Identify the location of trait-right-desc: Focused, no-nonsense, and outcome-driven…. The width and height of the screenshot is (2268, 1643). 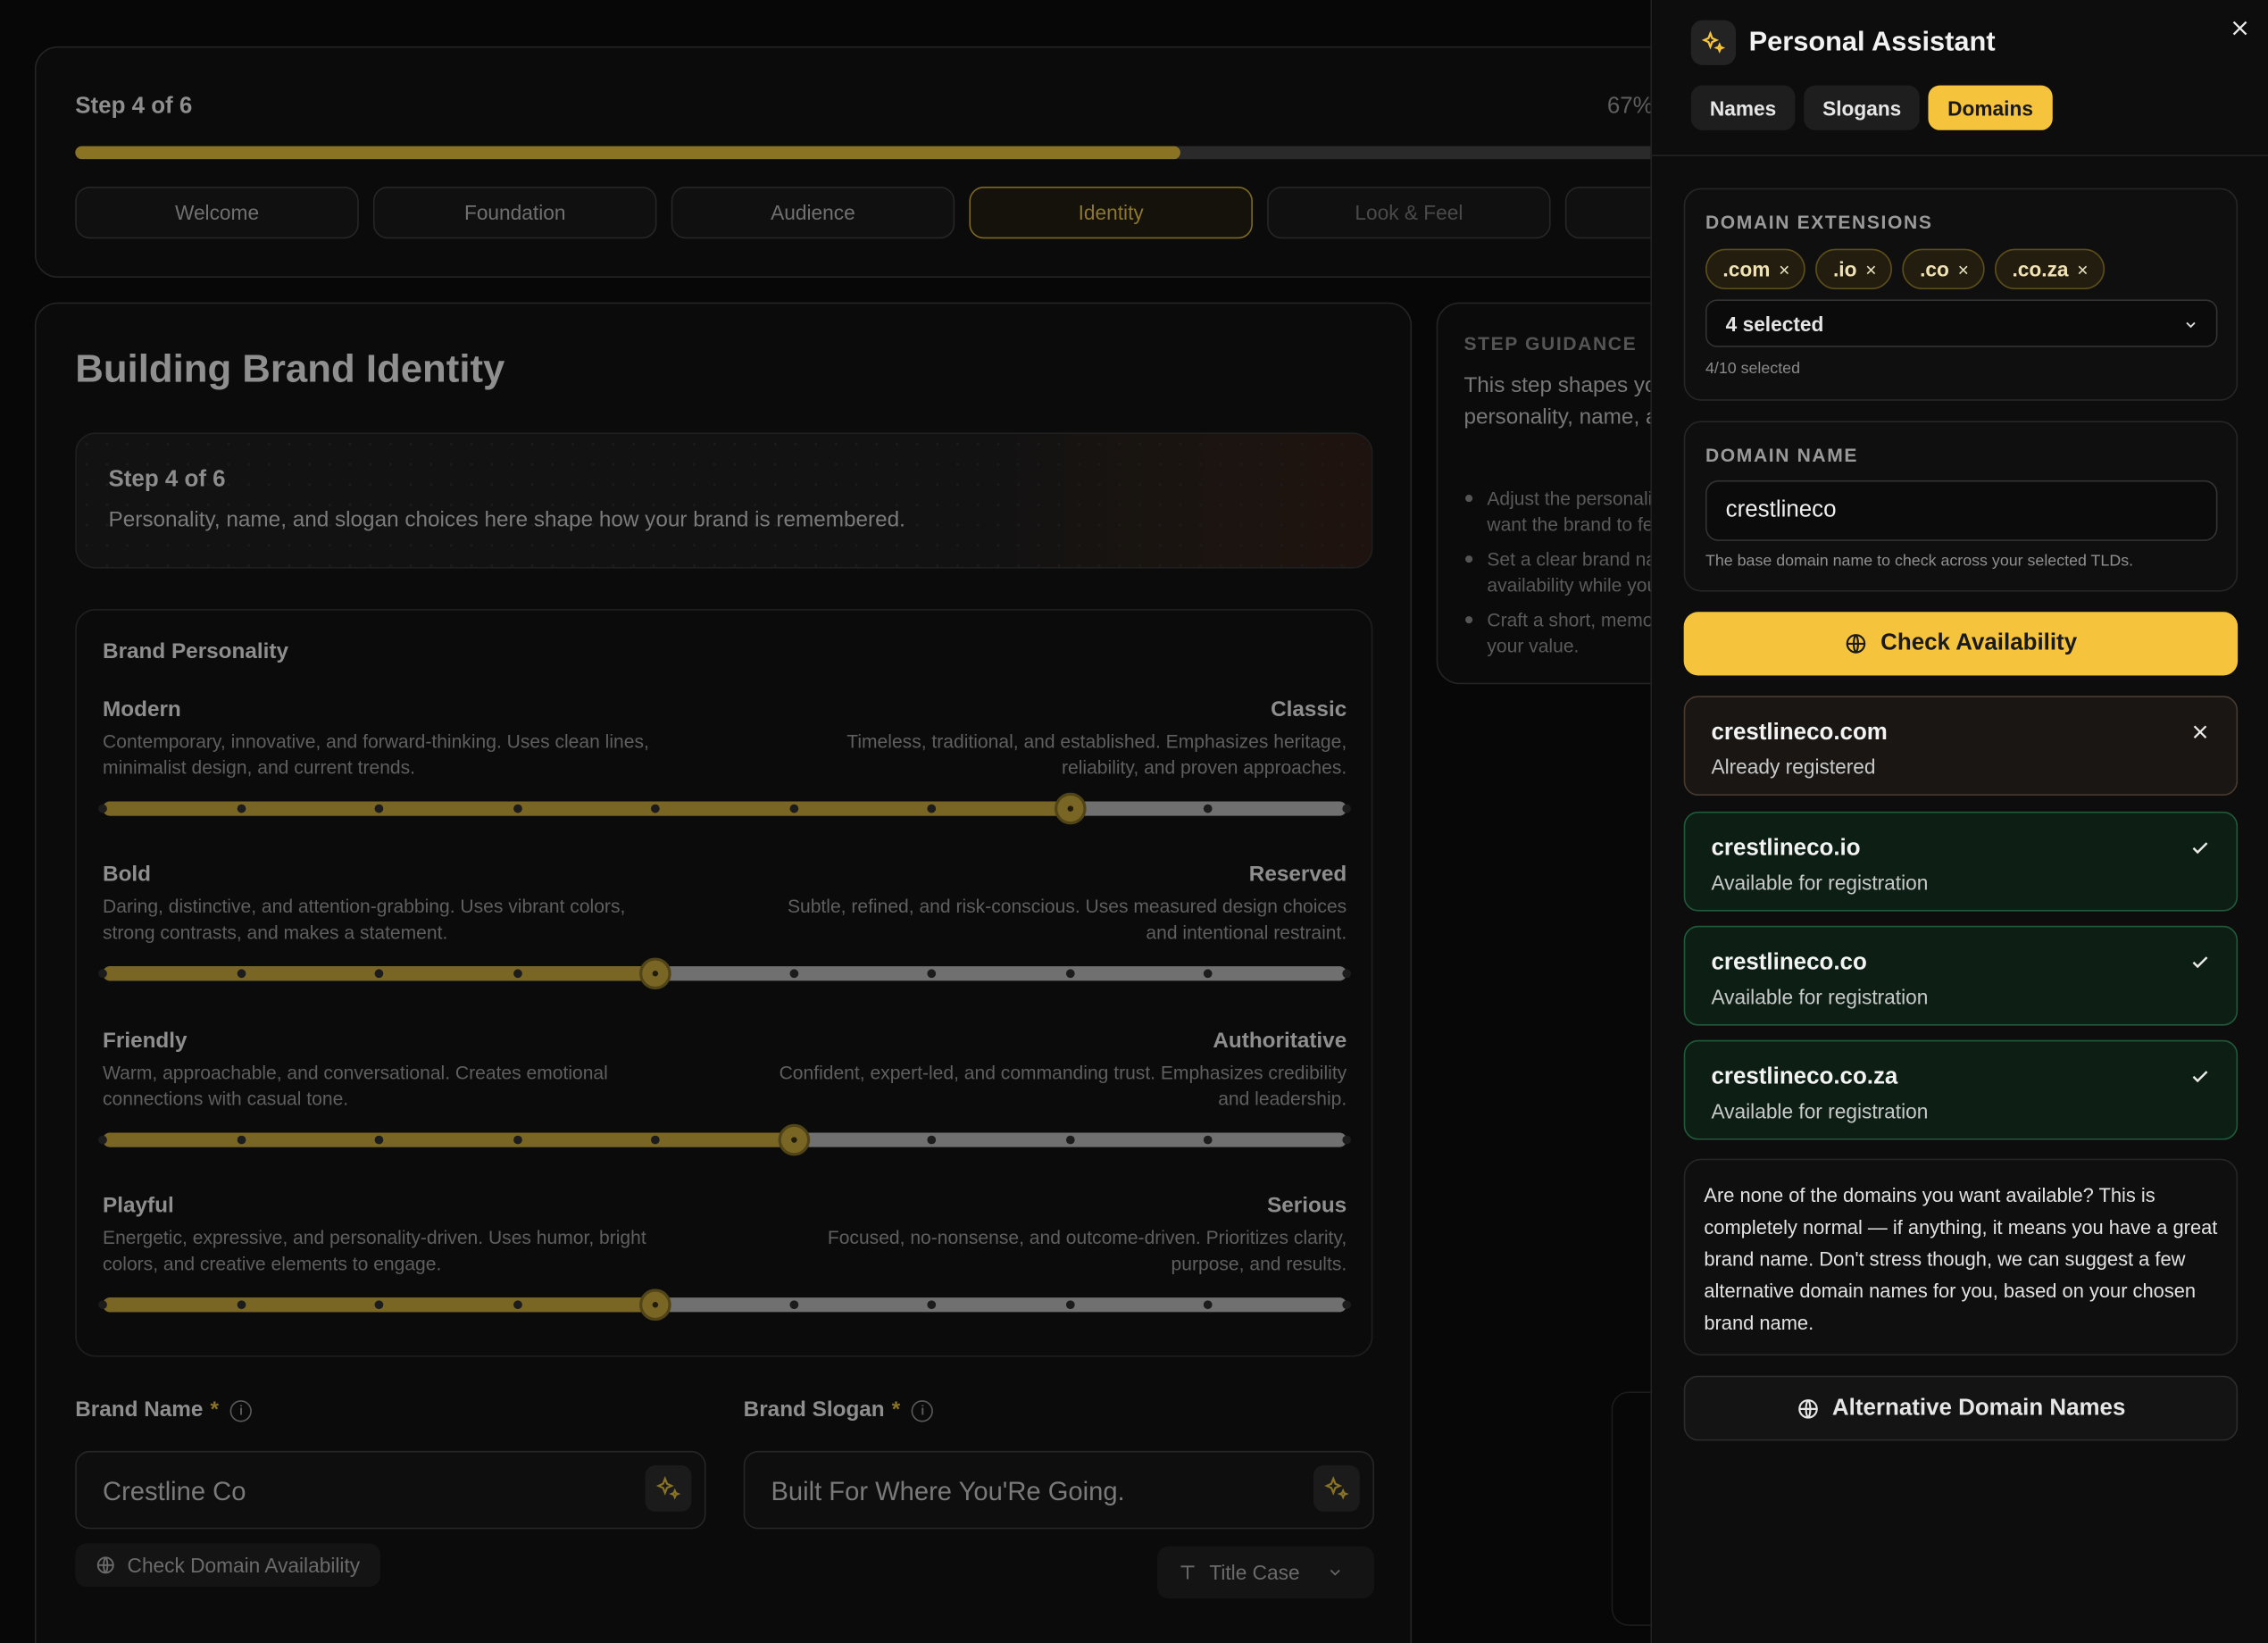
(1087, 1251).